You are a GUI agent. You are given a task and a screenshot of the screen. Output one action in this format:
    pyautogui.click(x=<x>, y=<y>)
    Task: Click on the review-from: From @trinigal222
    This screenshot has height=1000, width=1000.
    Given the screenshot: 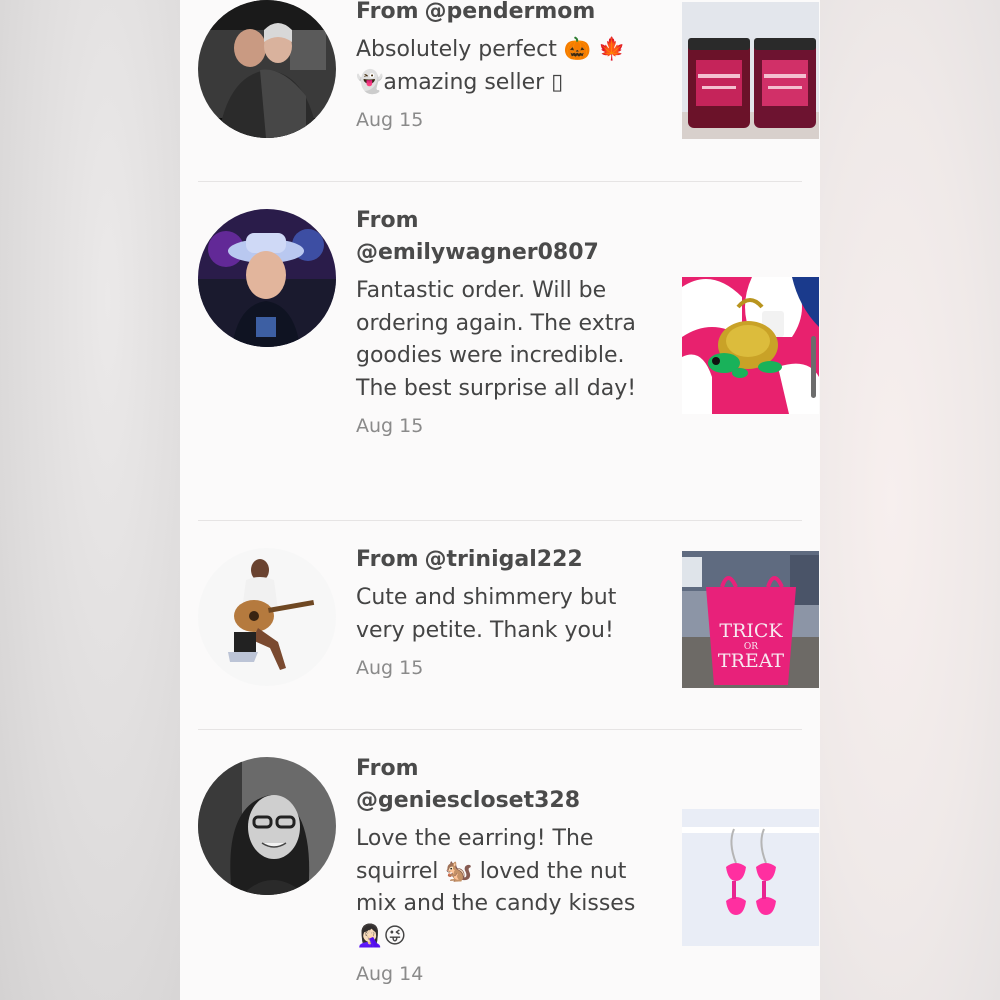 What is the action you would take?
    pyautogui.click(x=501, y=560)
    